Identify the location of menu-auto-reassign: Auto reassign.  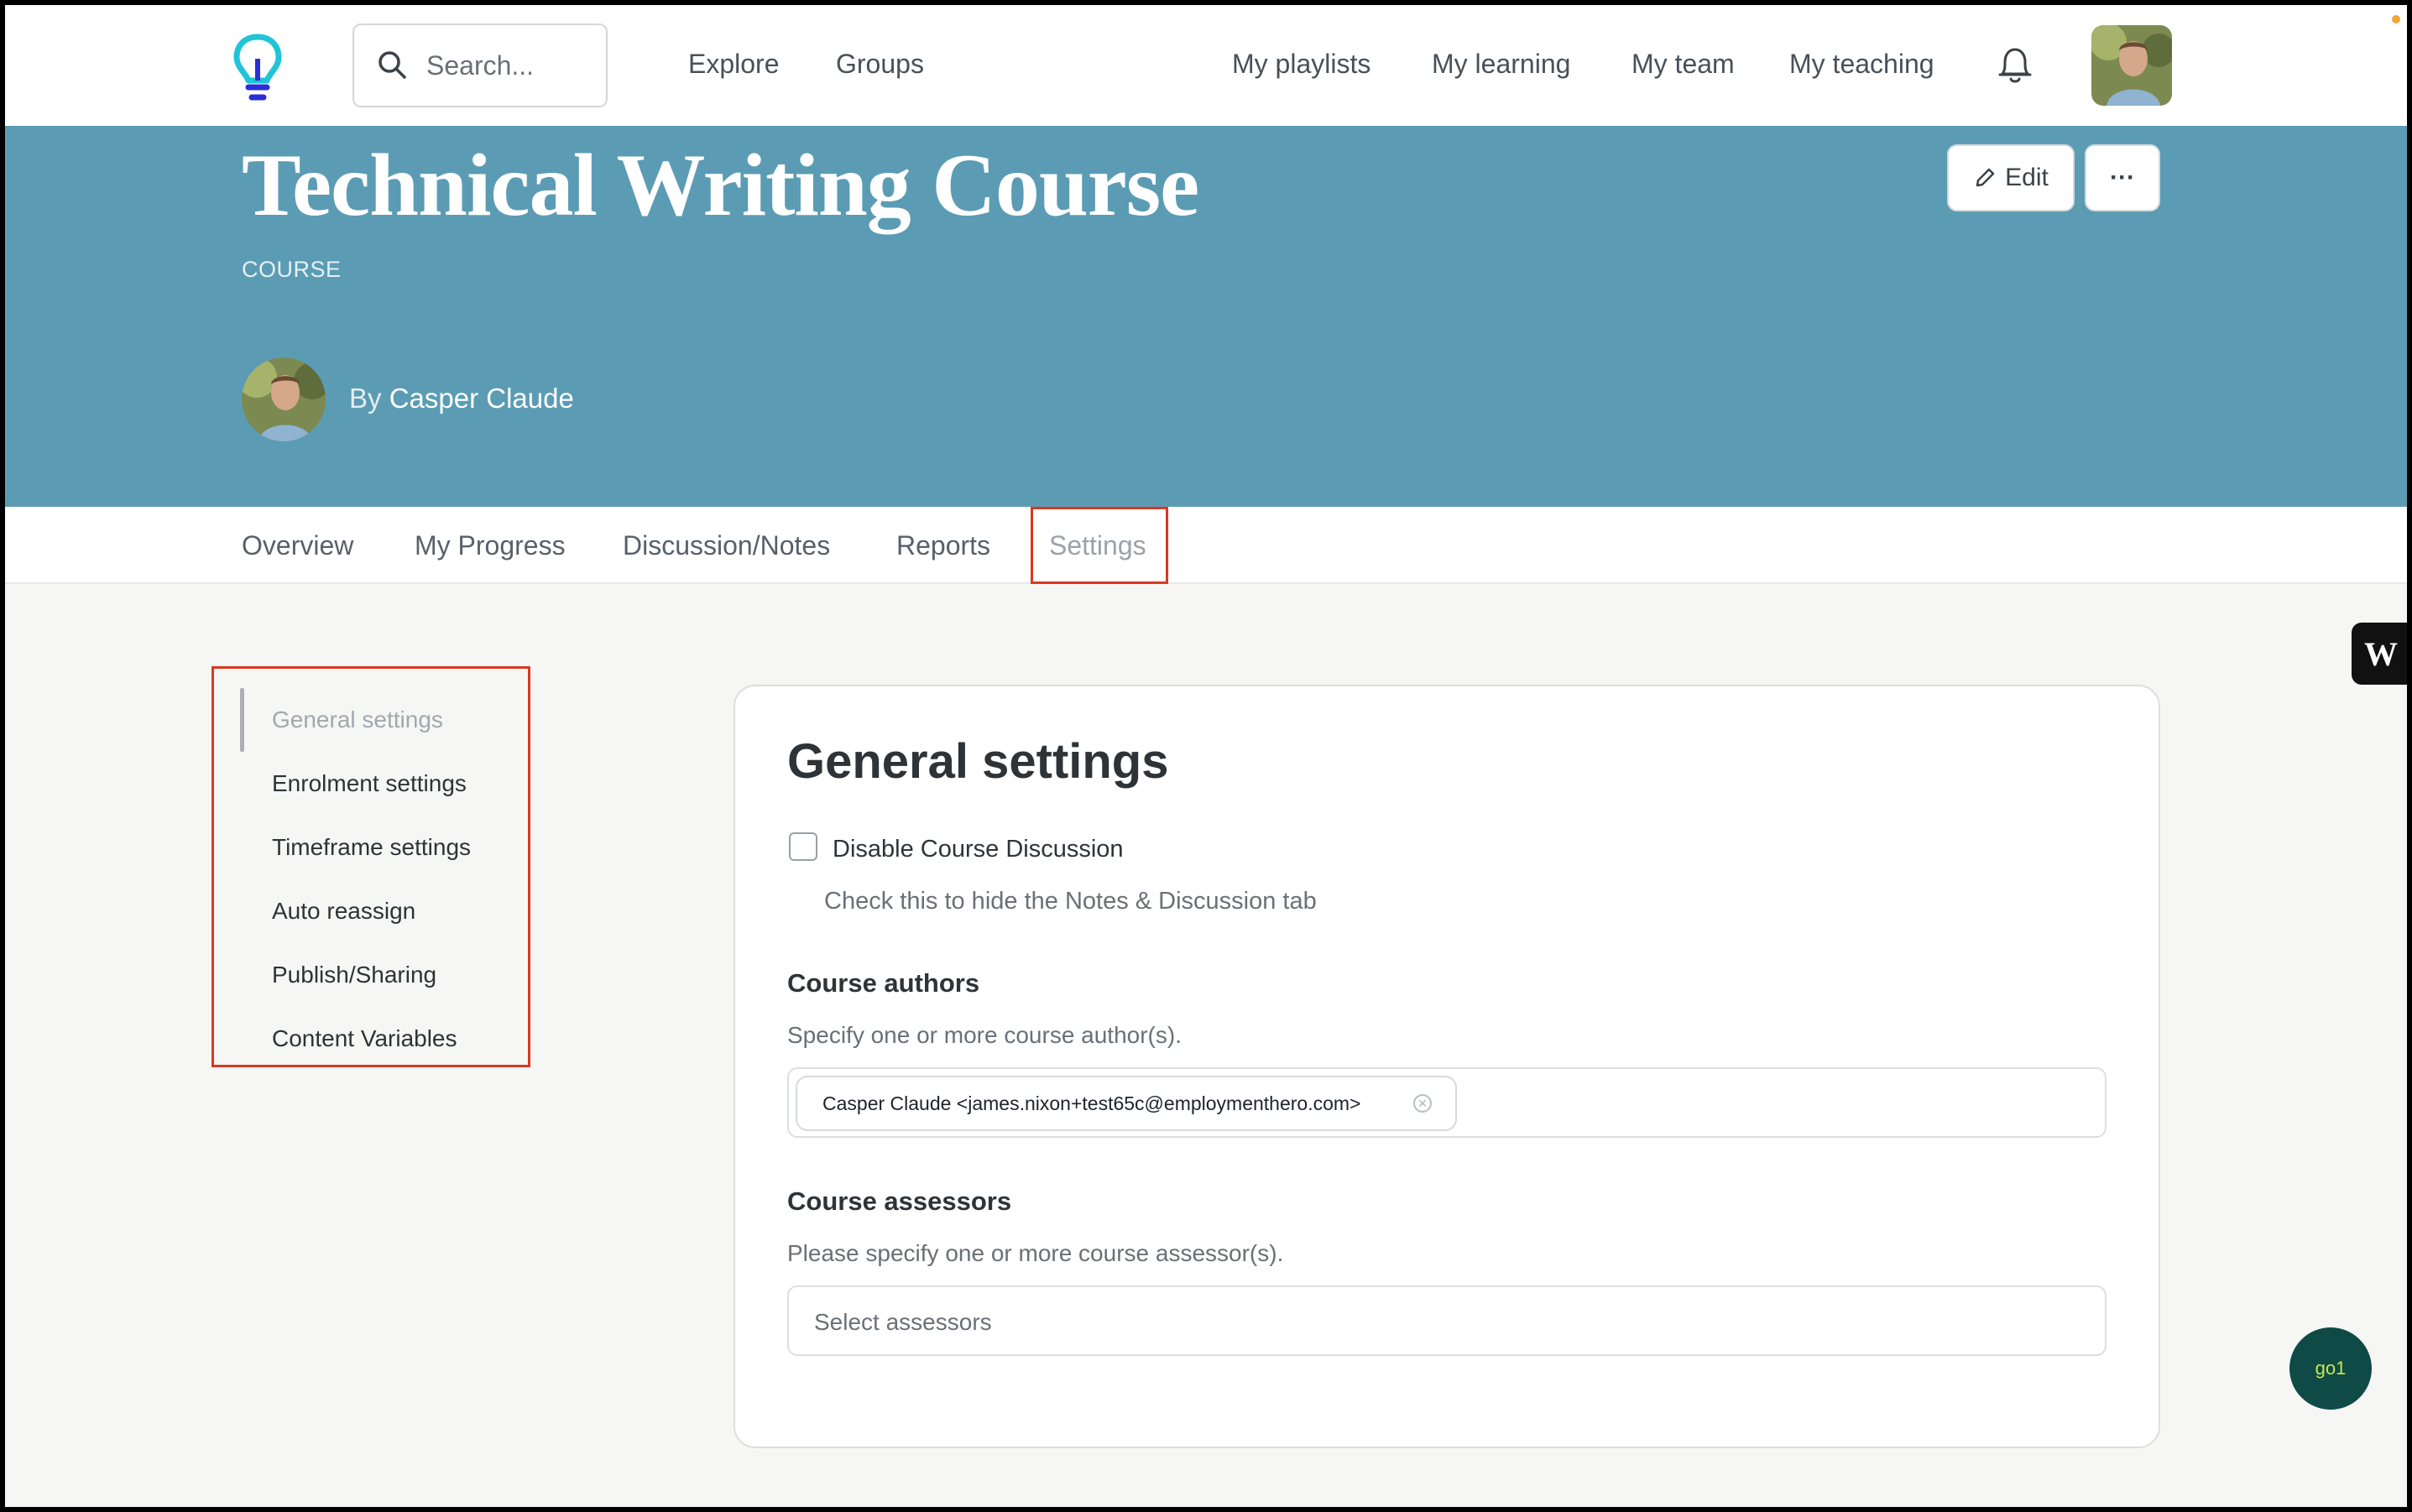
(343, 912).